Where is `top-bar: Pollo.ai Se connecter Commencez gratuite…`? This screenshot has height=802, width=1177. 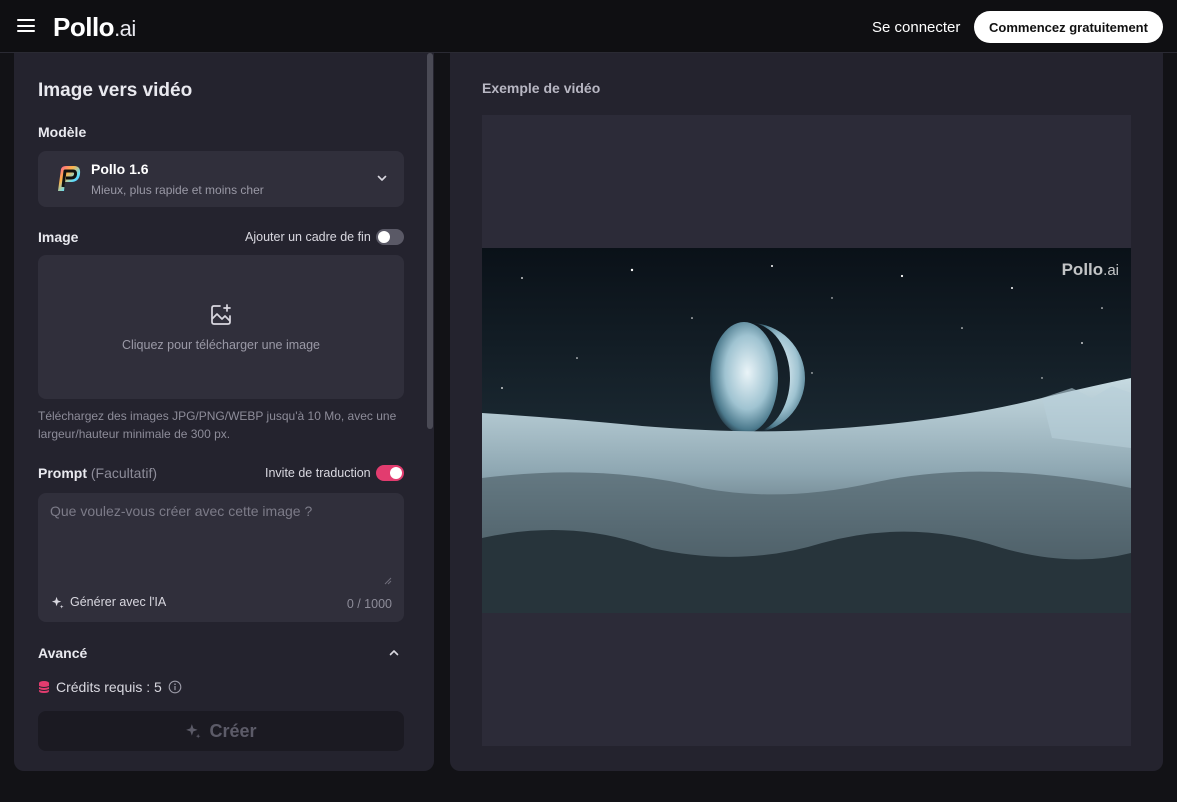
top-bar: Pollo.ai Se connecter Commencez gratuite… is located at coordinates (588, 26).